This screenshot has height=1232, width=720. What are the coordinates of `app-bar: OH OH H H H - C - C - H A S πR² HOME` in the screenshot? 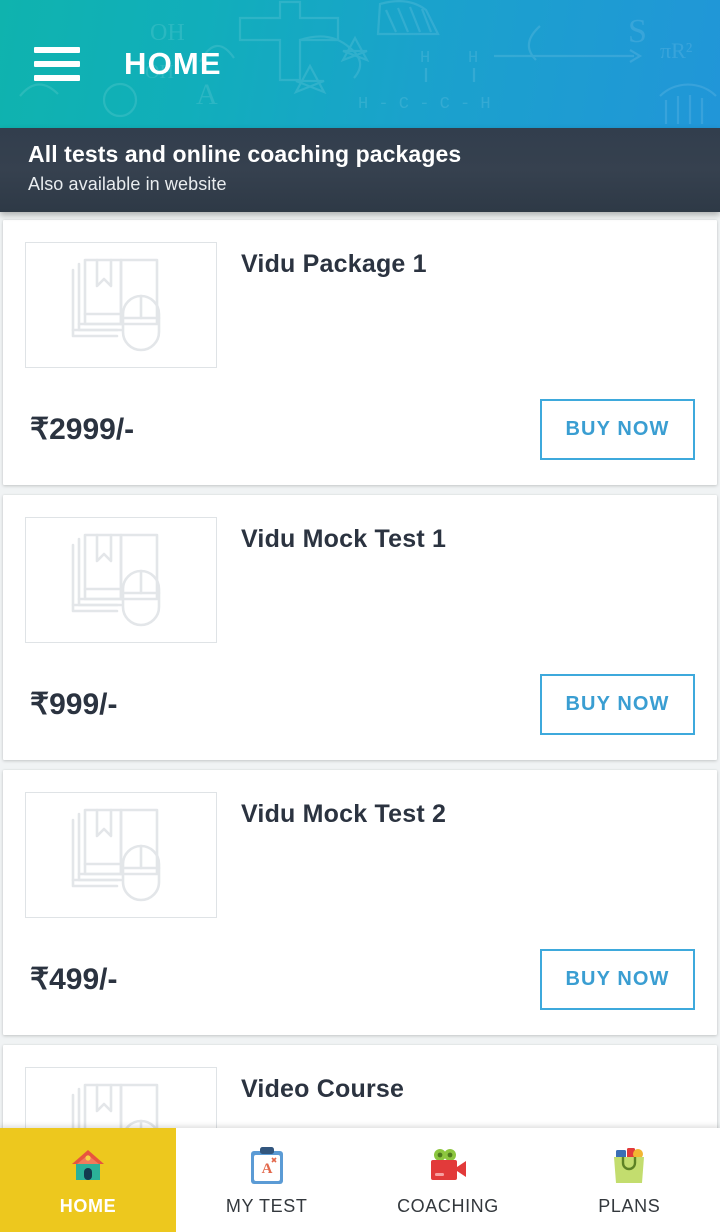 It's located at (360, 64).